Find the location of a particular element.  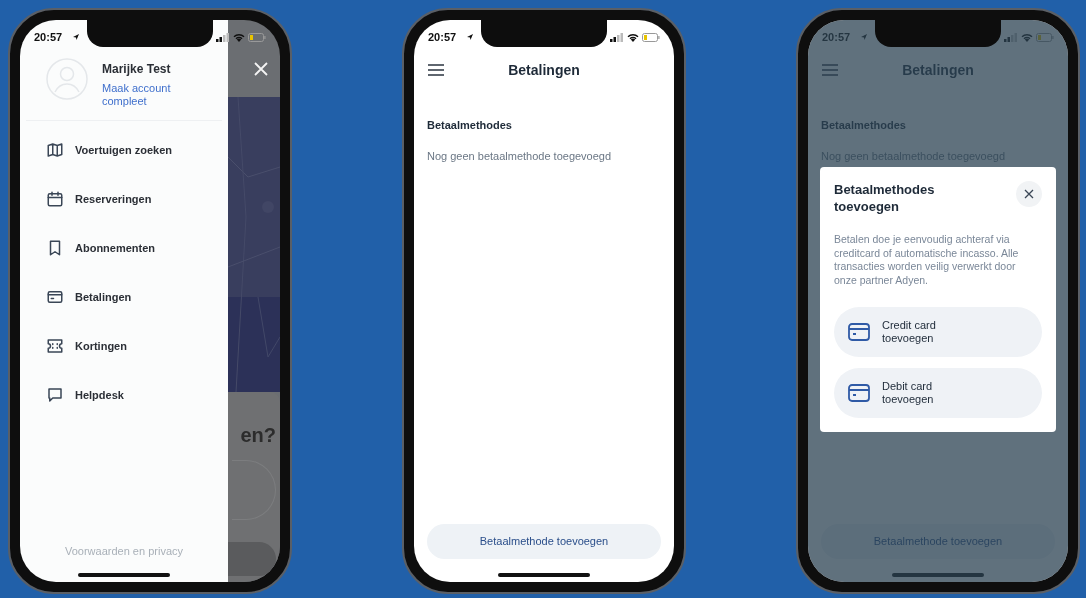

map-icon is located at coordinates (55, 150).